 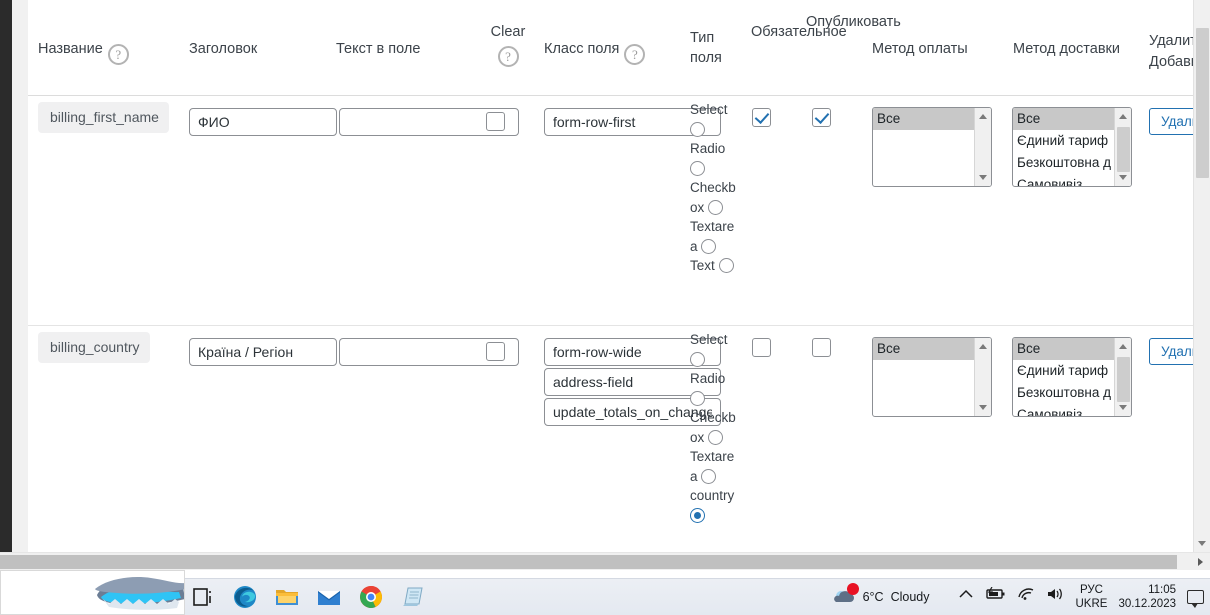 What do you see at coordinates (1091, 597) in the screenshot?
I see `language-indicator: РУС UKRE` at bounding box center [1091, 597].